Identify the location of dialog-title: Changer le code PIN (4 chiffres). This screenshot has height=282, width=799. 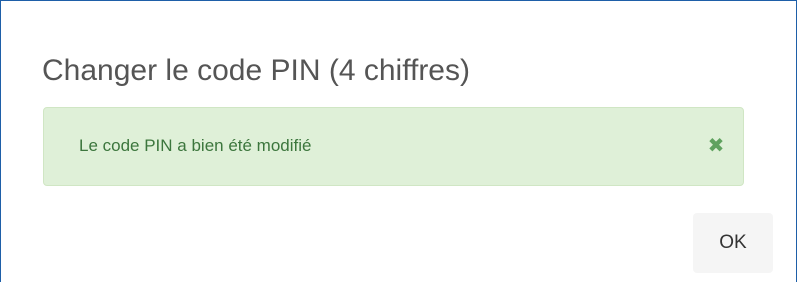
(256, 70).